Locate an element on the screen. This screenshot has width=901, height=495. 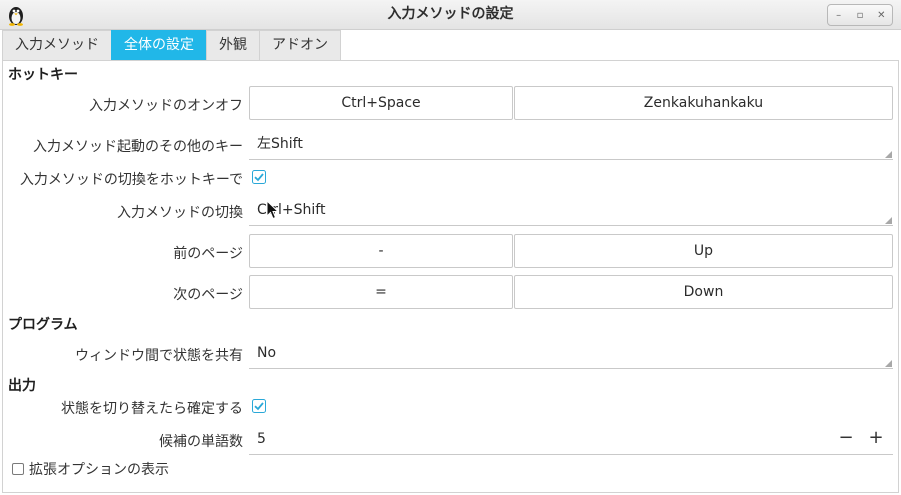
window-title: 入力メソッドの設定 is located at coordinates (450, 14).